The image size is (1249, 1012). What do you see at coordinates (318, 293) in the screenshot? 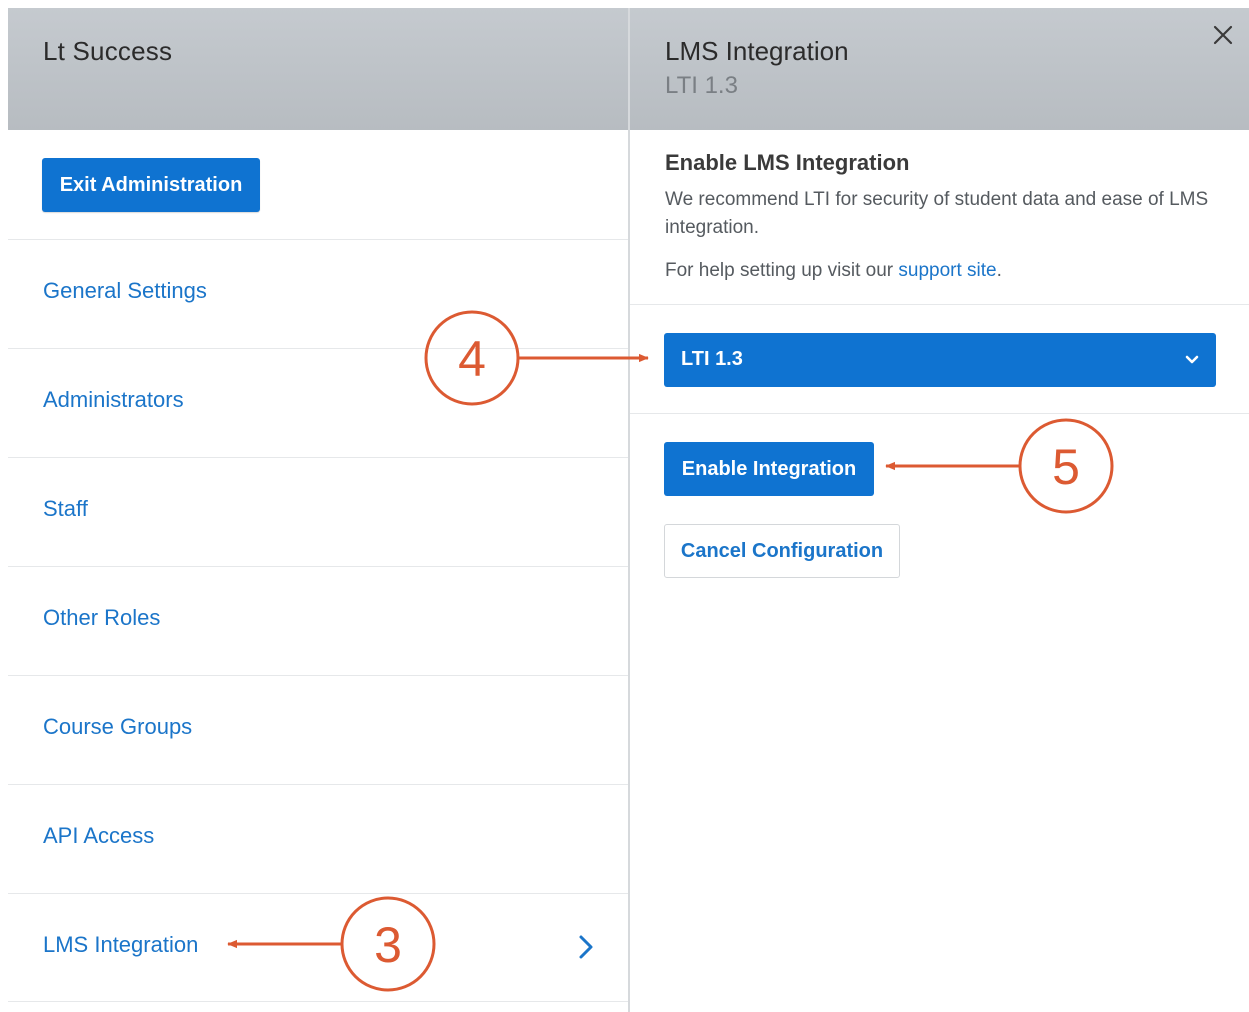
I see `nav-item-general-settings: General Settings` at bounding box center [318, 293].